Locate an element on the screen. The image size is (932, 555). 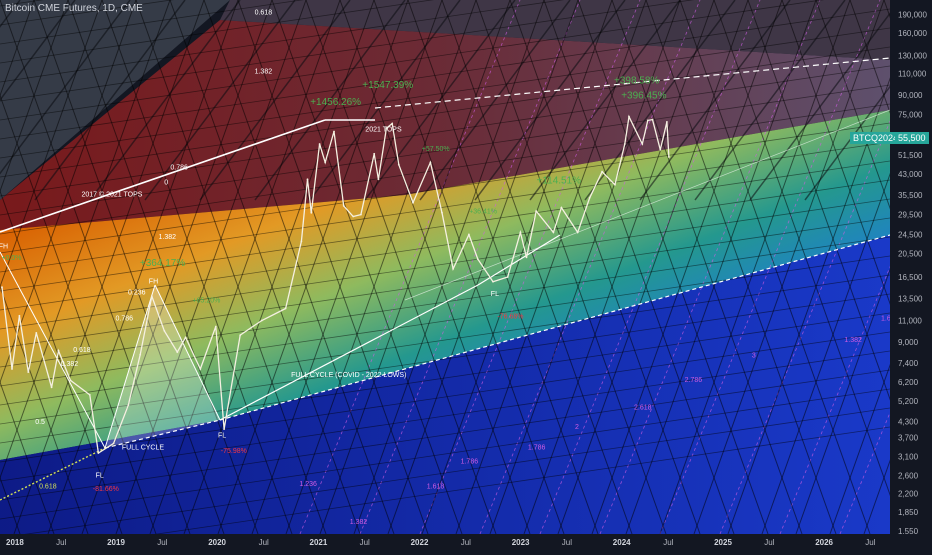
annotation-label: -81.66% is located at coordinates (106, 489).